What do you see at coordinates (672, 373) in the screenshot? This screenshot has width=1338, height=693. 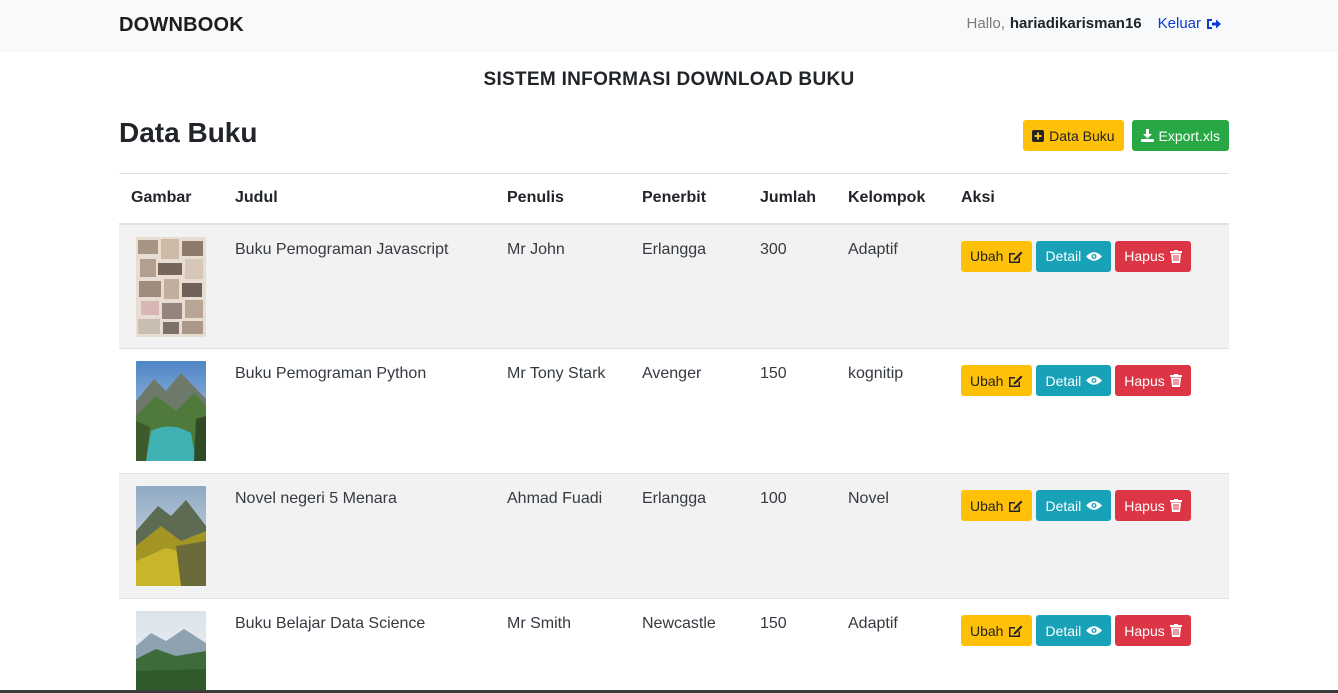 I see `book-publisher: Avenger` at bounding box center [672, 373].